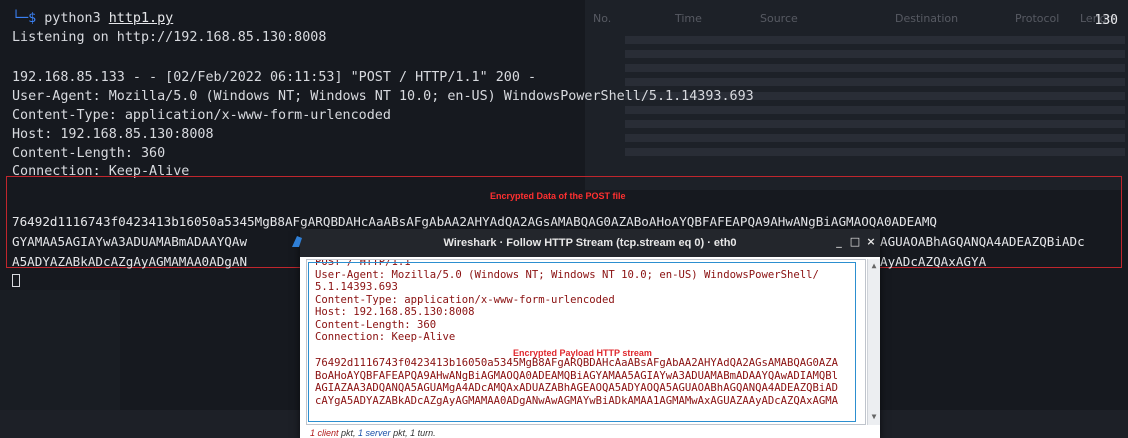  I want to click on header-host: Host: 192.168.85.130:8008, so click(113, 134).